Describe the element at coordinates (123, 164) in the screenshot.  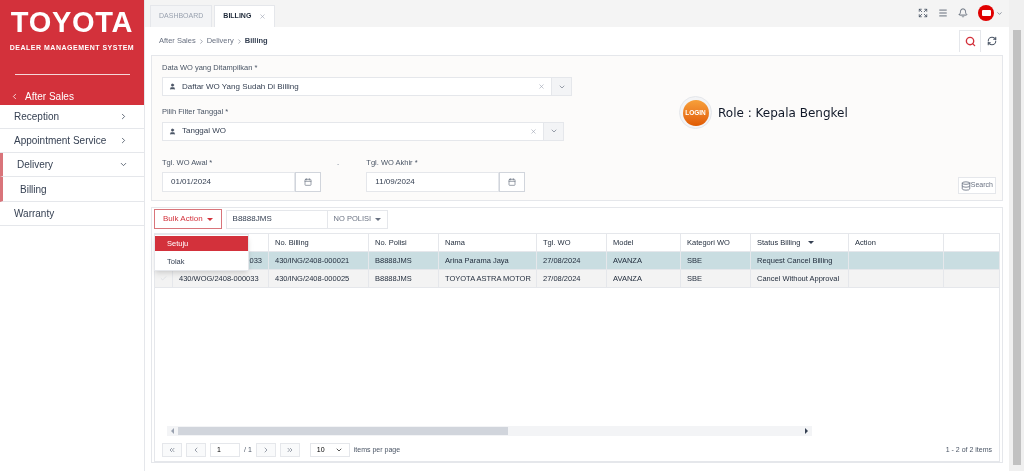
I see `chevron-down-icon` at that location.